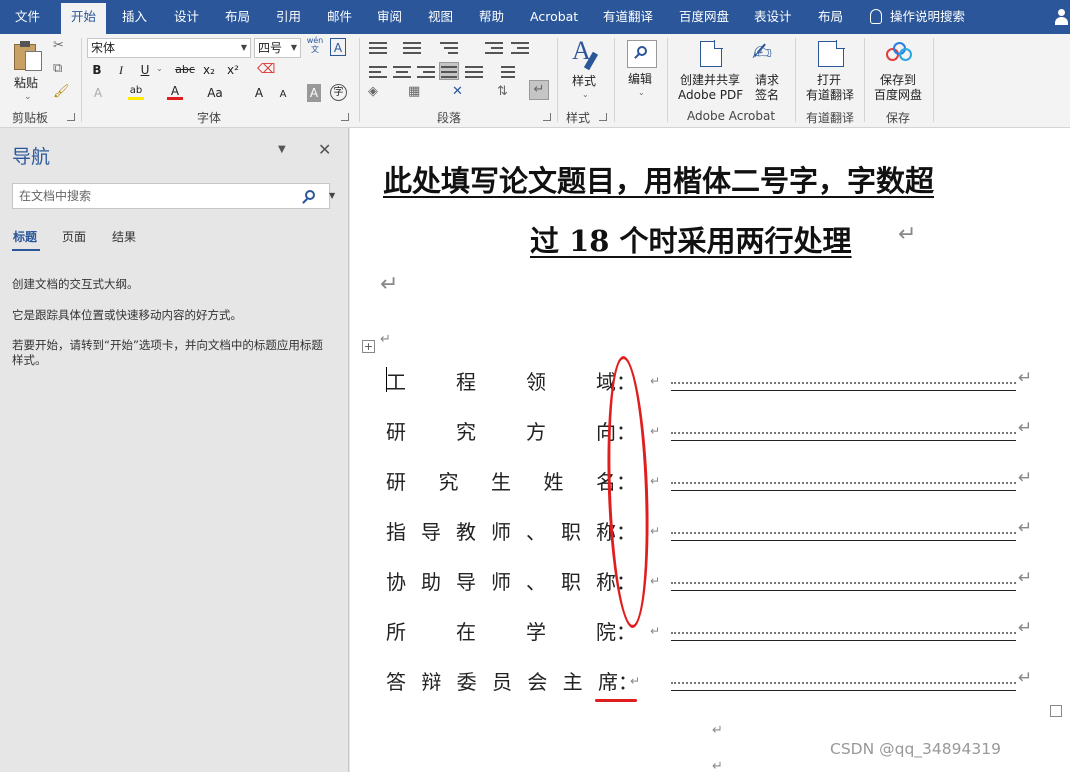 The image size is (1070, 772). What do you see at coordinates (762, 52) in the screenshot?
I see `request-signature-icon: ✍` at bounding box center [762, 52].